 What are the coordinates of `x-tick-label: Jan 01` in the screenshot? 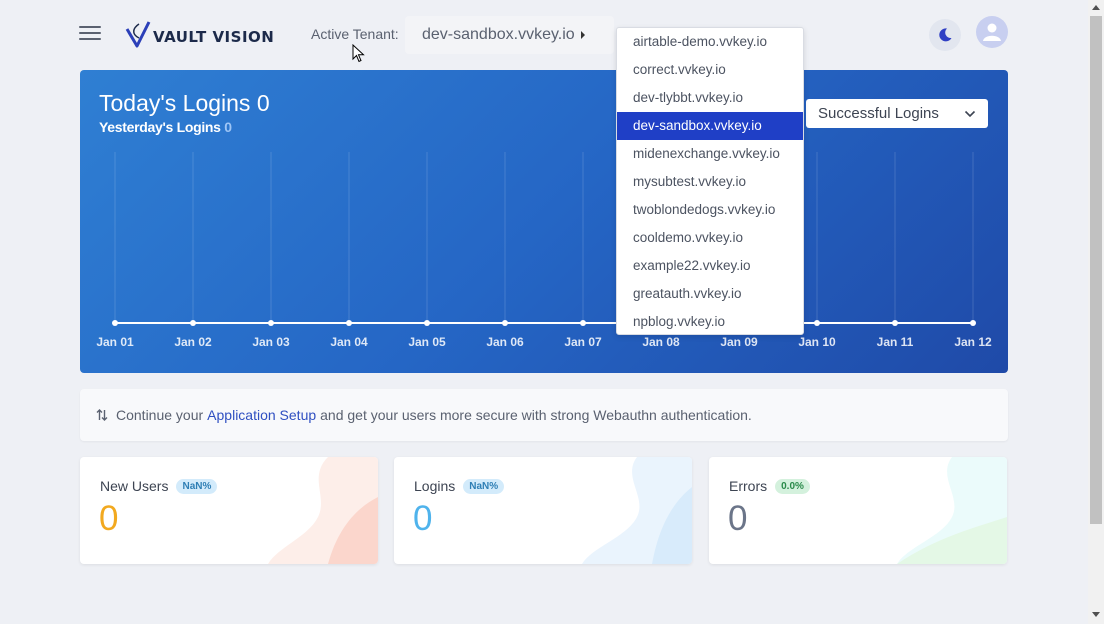 It's located at (115, 342).